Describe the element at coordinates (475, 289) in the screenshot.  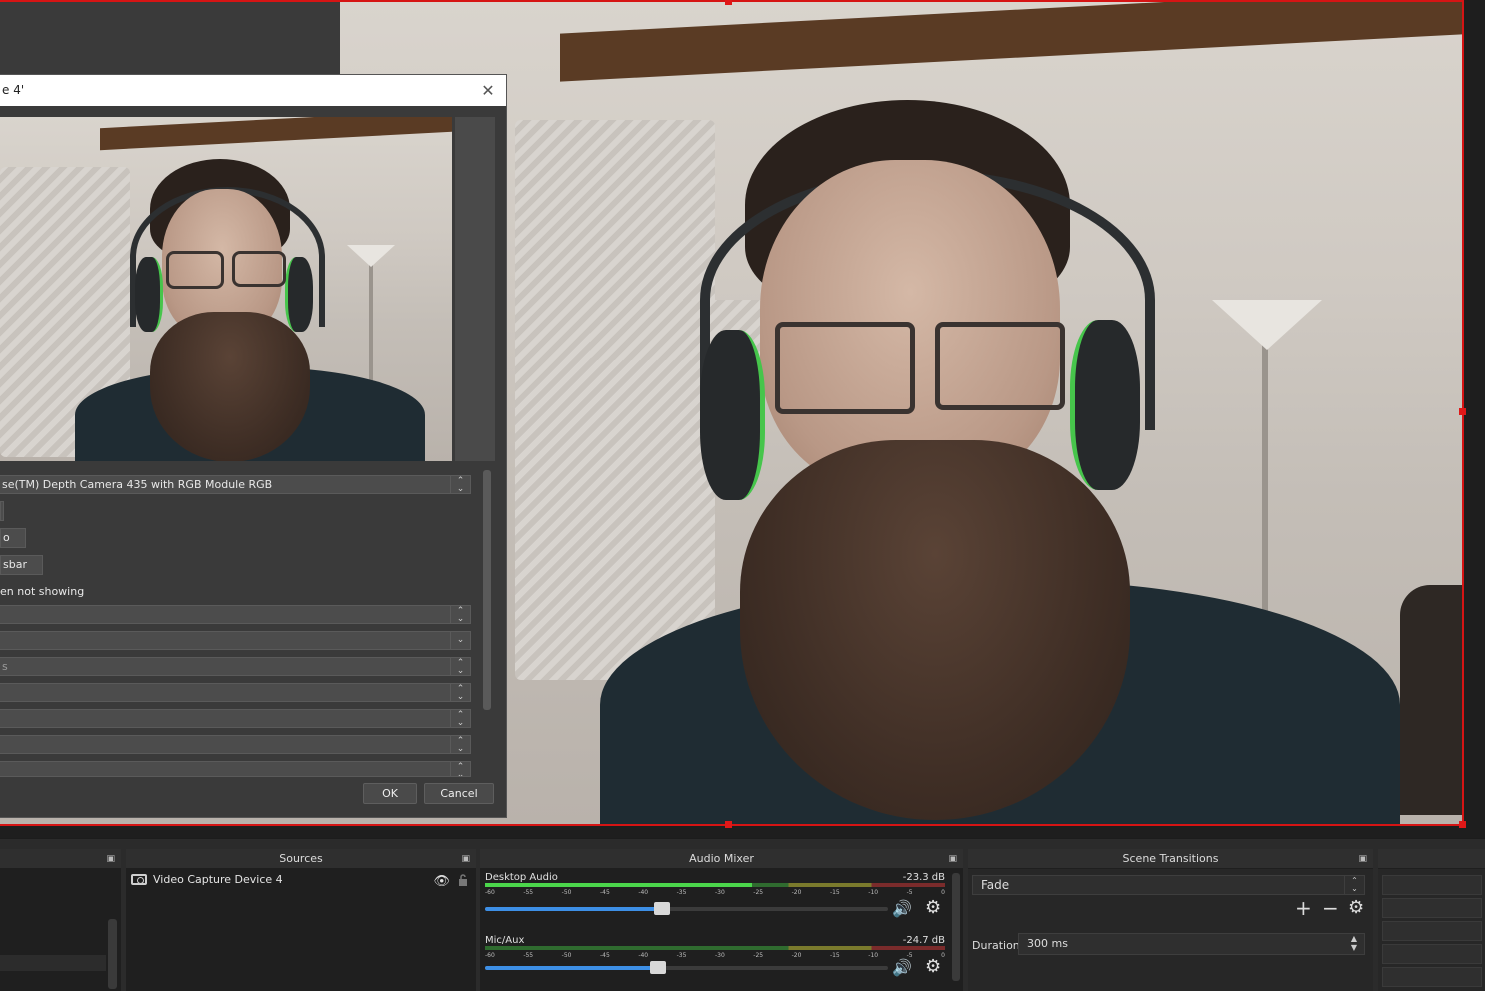
I see `dialog-preview-scrollbar` at that location.